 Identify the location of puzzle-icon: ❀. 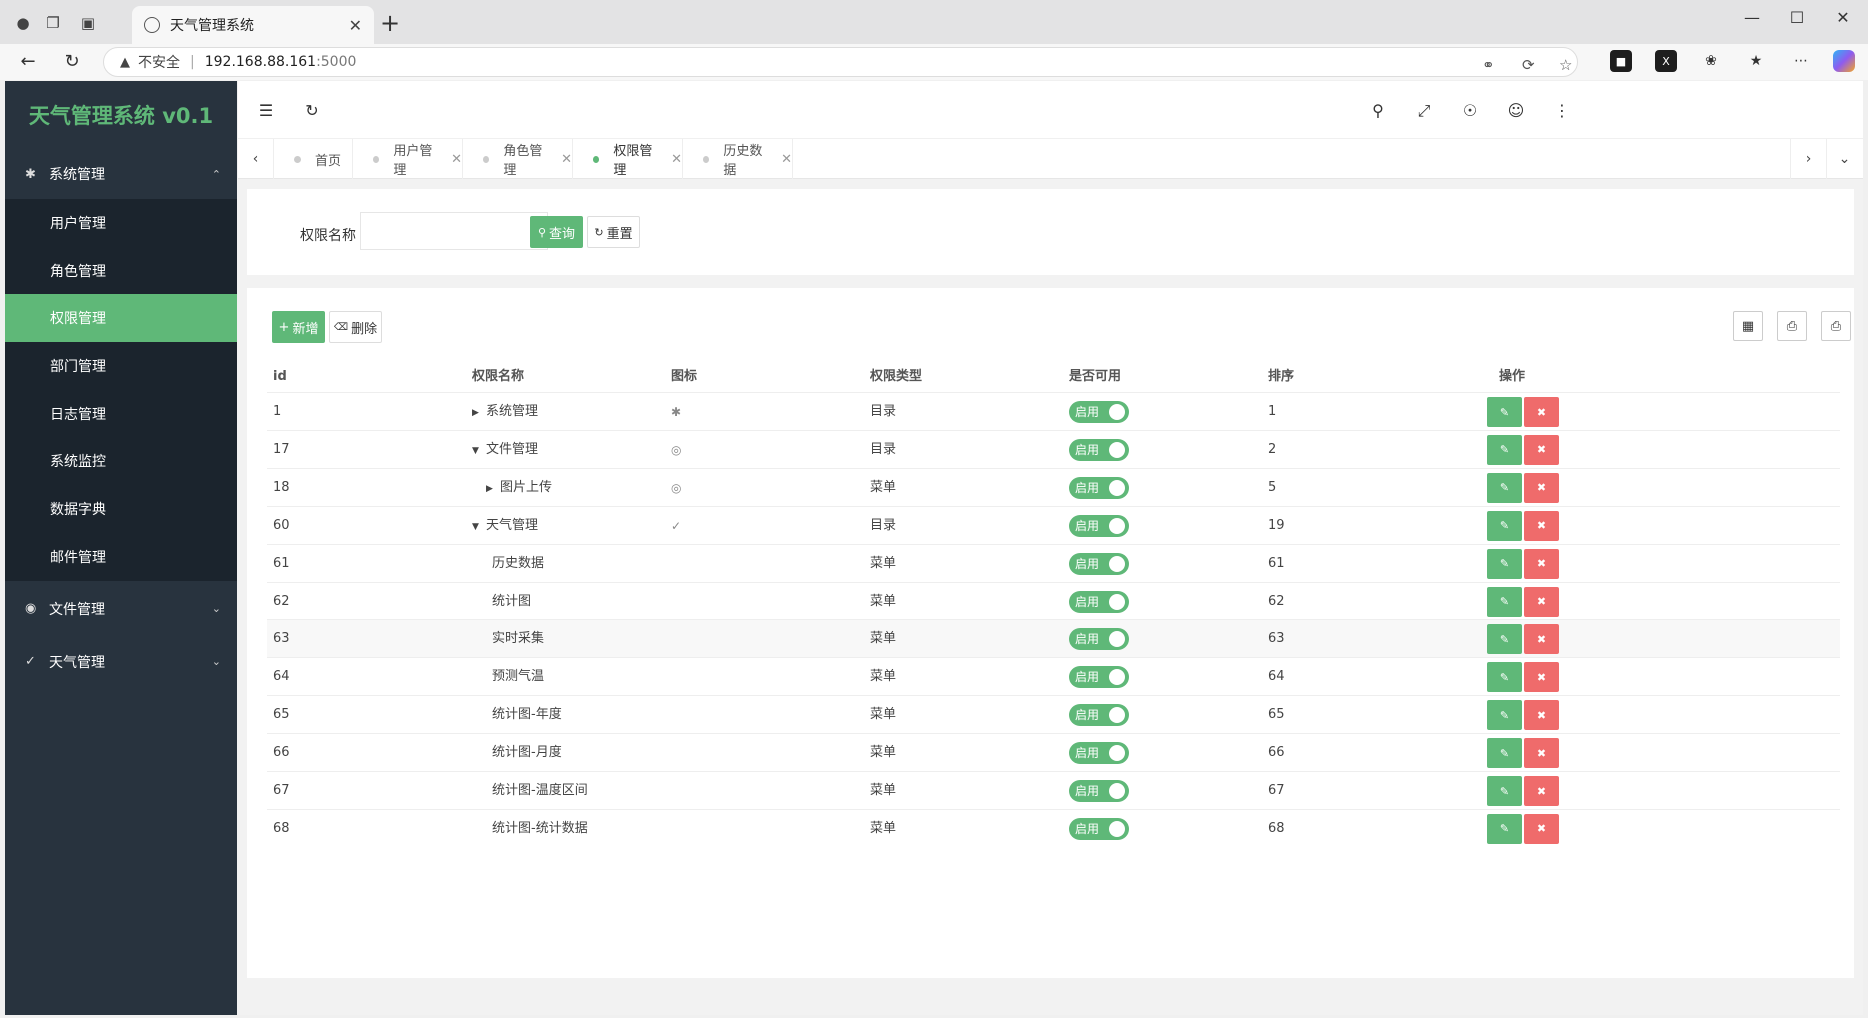
(1711, 61).